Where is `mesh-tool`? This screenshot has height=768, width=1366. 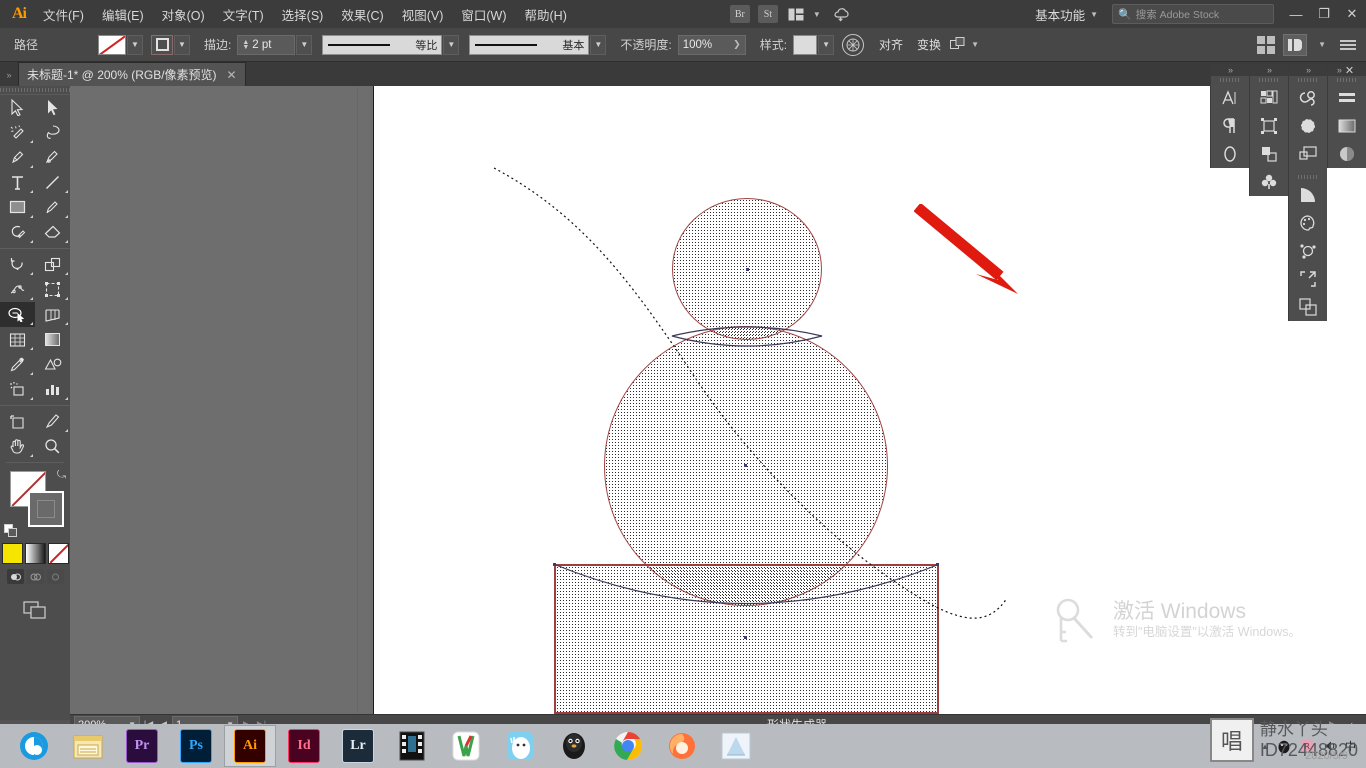 mesh-tool is located at coordinates (17, 339).